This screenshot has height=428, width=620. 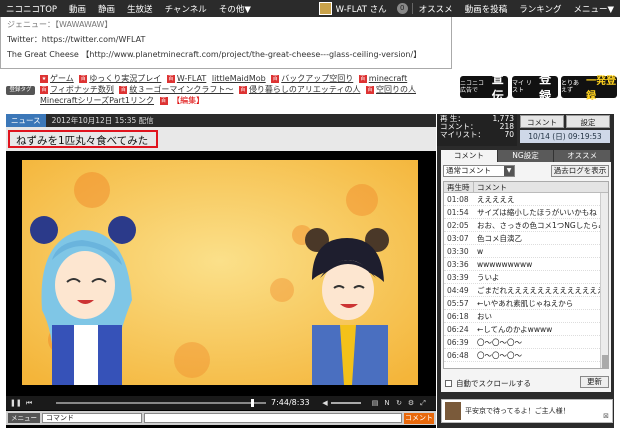 I want to click on auto-scroll-checkbox, so click(x=448, y=383).